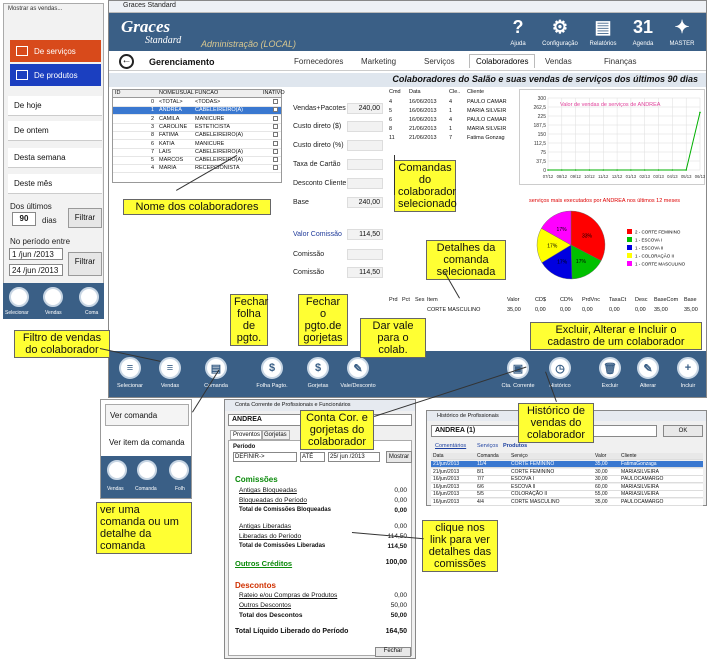  Describe the element at coordinates (610, 368) in the screenshot. I see `delete-icon: 🗑` at that location.